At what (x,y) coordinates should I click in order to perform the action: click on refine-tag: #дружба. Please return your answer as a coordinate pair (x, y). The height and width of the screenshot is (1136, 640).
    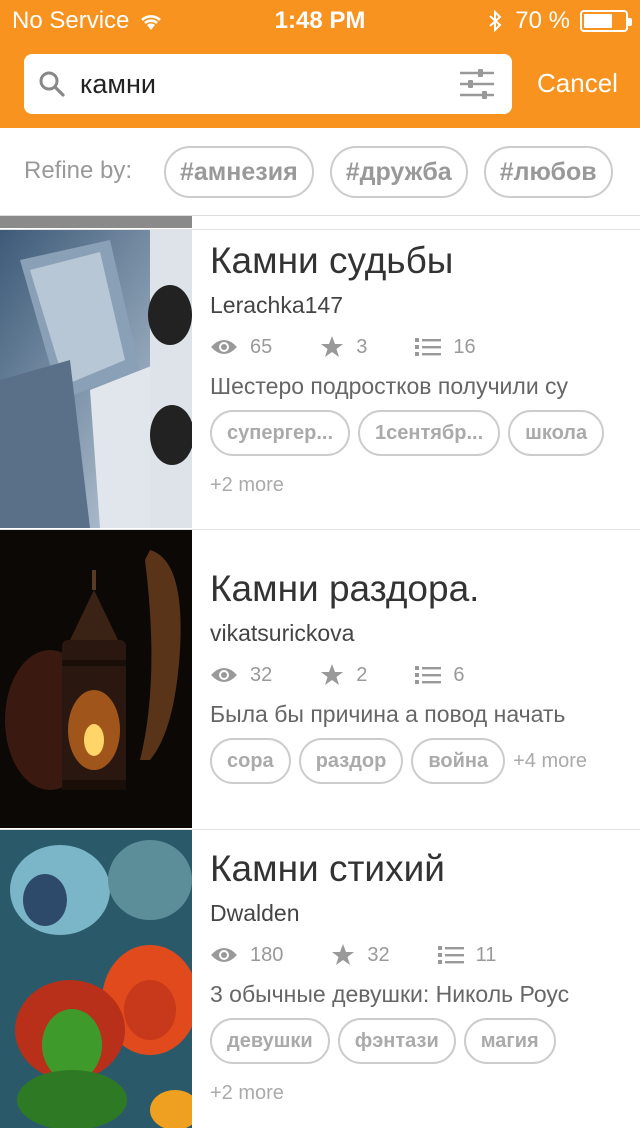
    Looking at the image, I should click on (398, 172).